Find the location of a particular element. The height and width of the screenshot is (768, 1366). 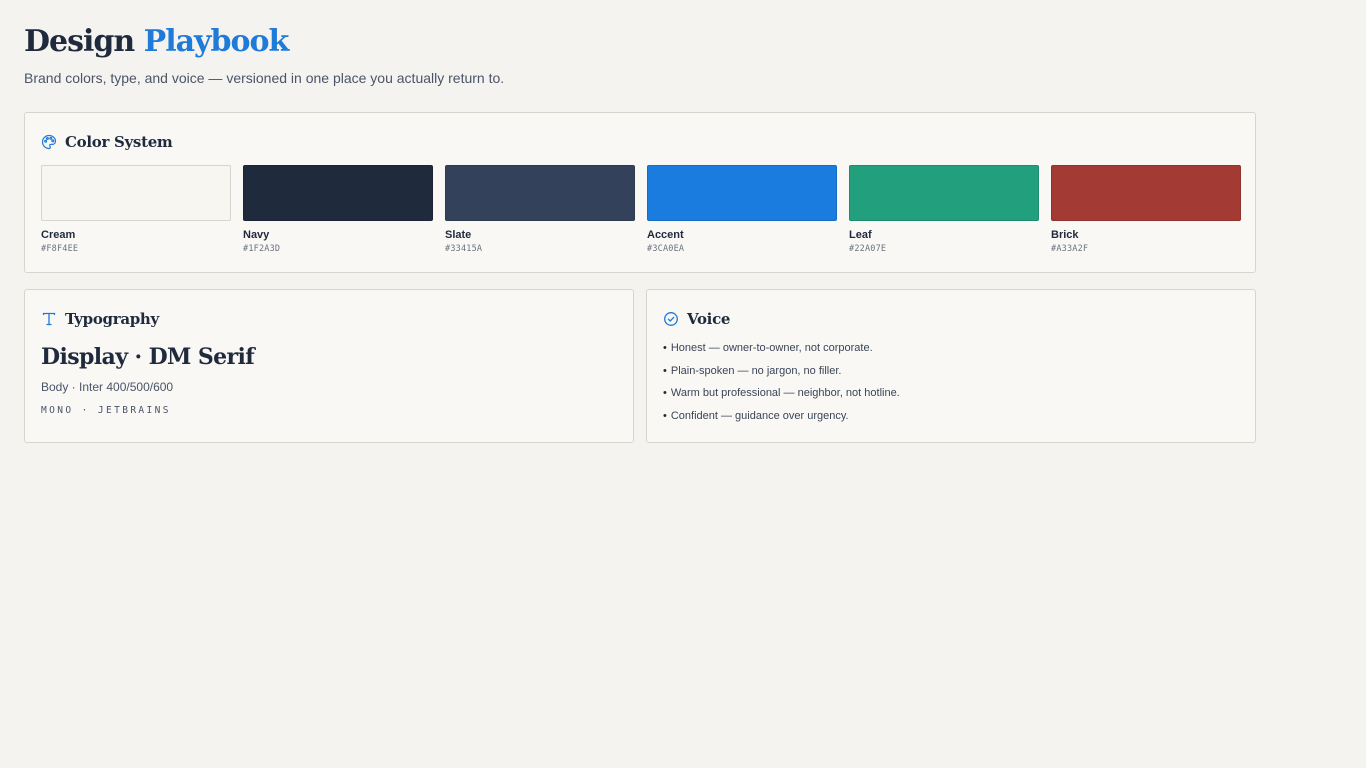

color-system-header: Color System is located at coordinates (107, 142).